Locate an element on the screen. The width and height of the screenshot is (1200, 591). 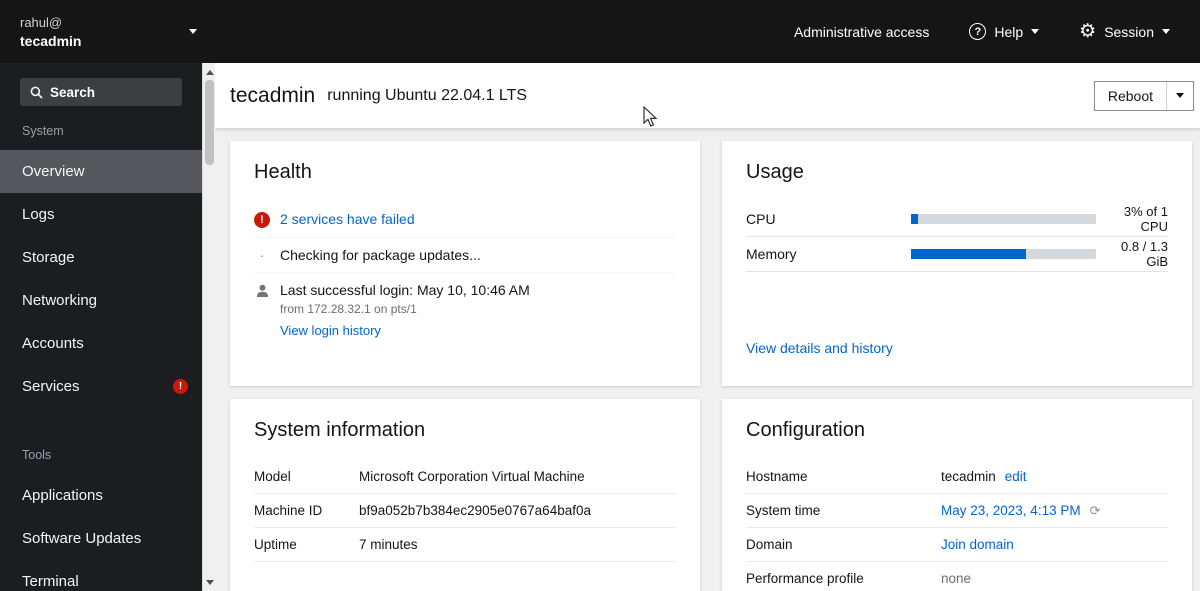
reboot-dropdown-toggle is located at coordinates (1179, 95).